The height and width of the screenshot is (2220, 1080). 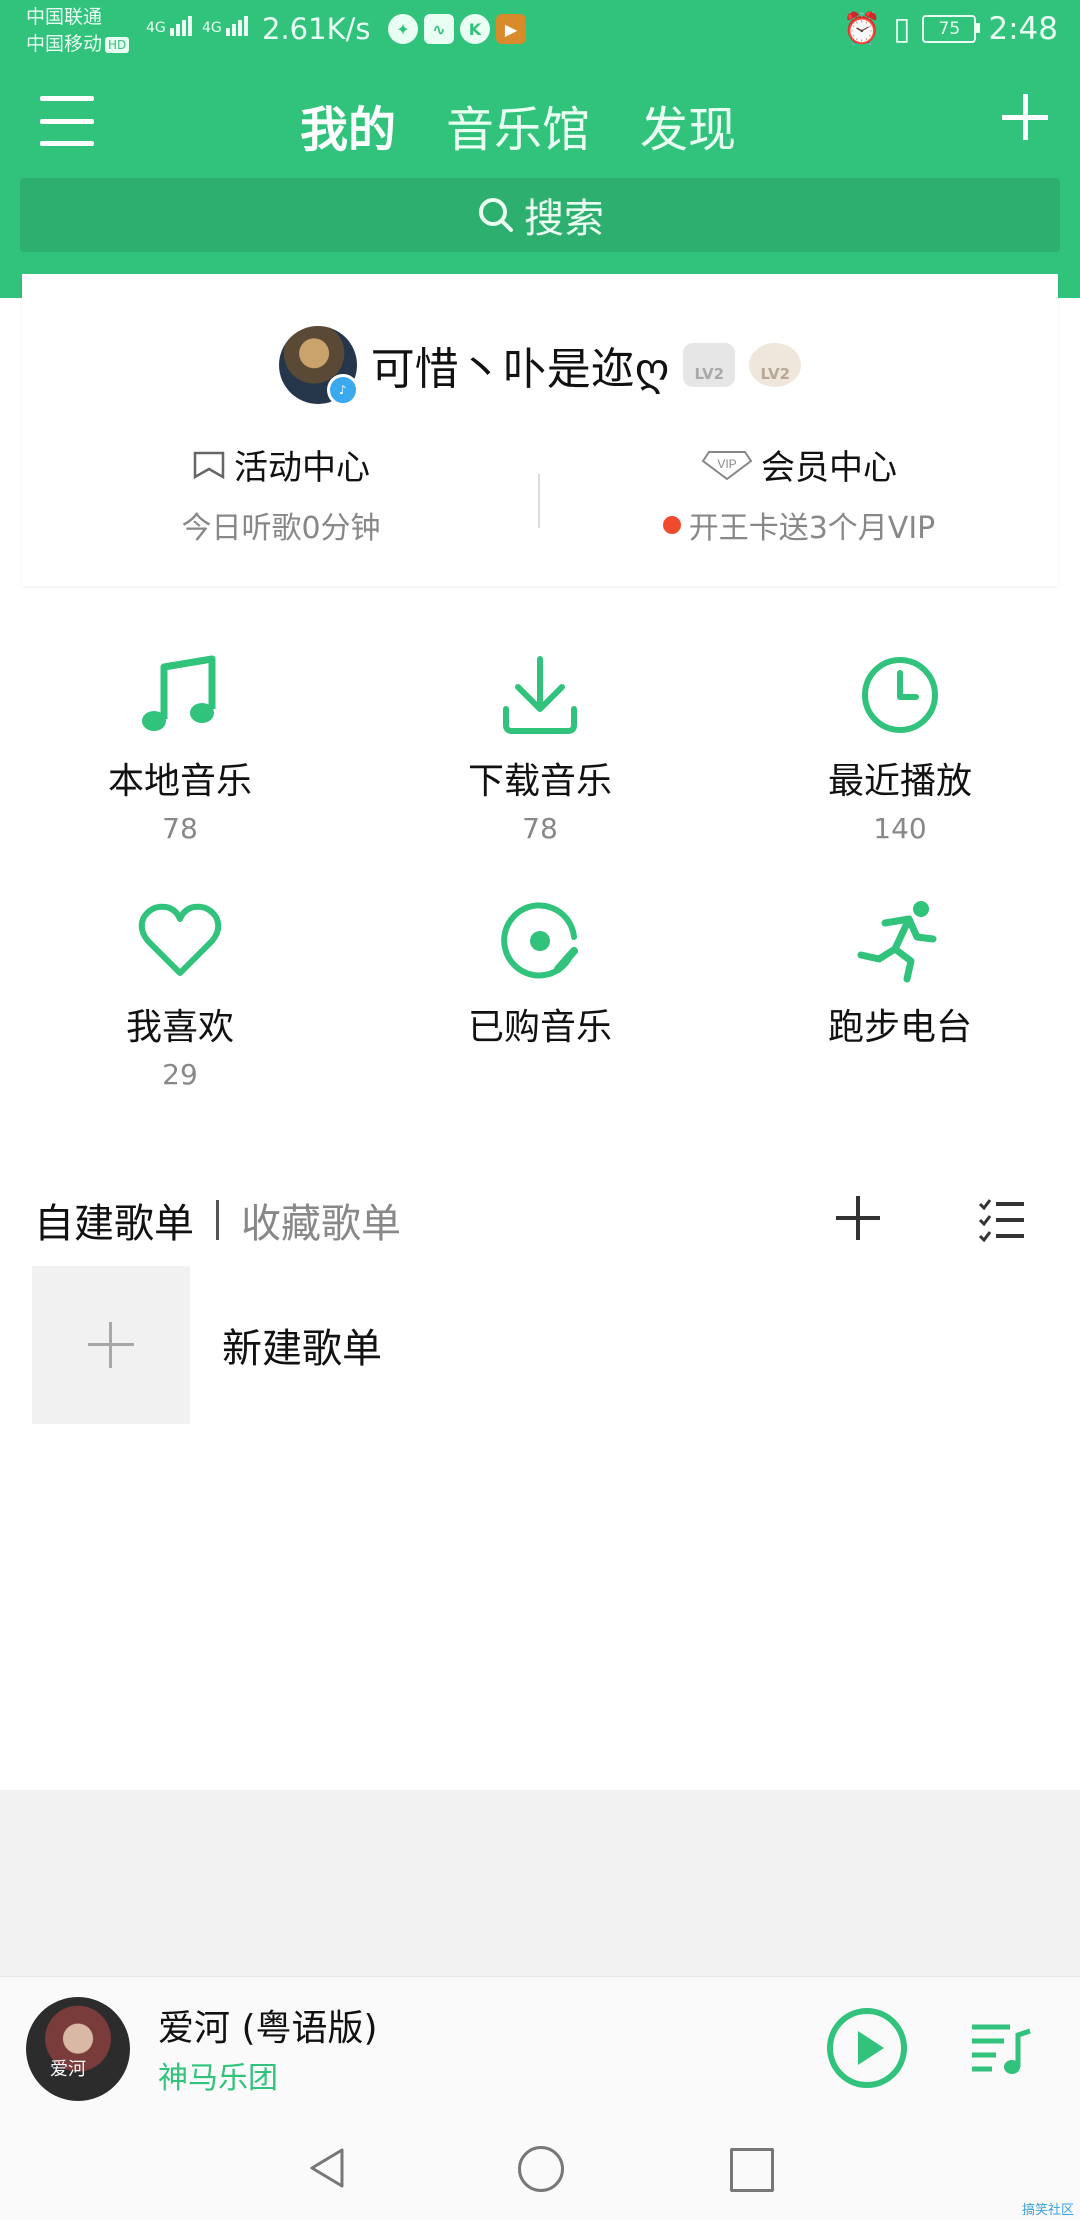 What do you see at coordinates (1047, 2210) in the screenshot?
I see `watermark: 搞笑社区` at bounding box center [1047, 2210].